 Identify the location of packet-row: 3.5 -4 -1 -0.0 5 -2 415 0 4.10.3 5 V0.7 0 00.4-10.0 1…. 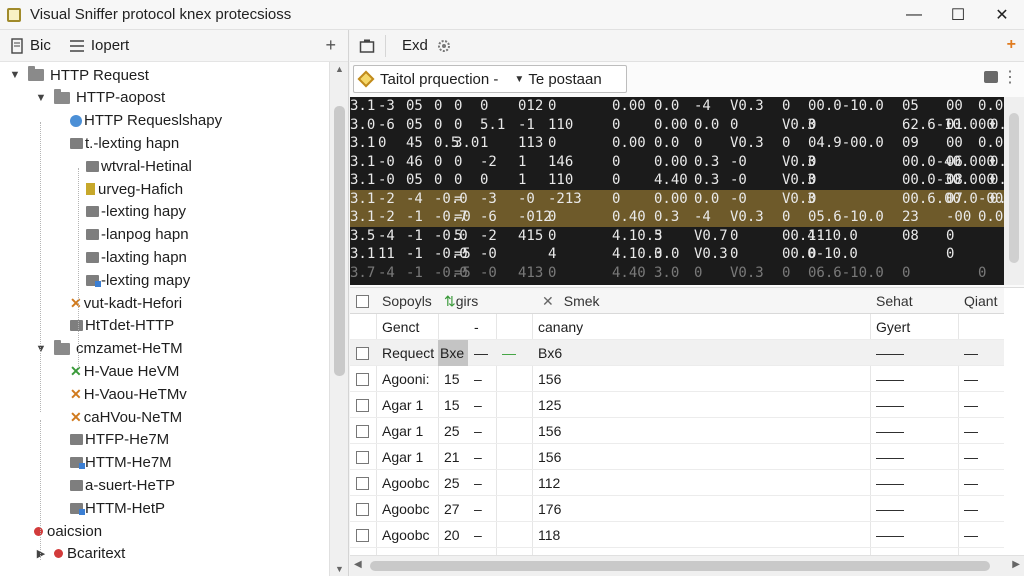
(677, 236).